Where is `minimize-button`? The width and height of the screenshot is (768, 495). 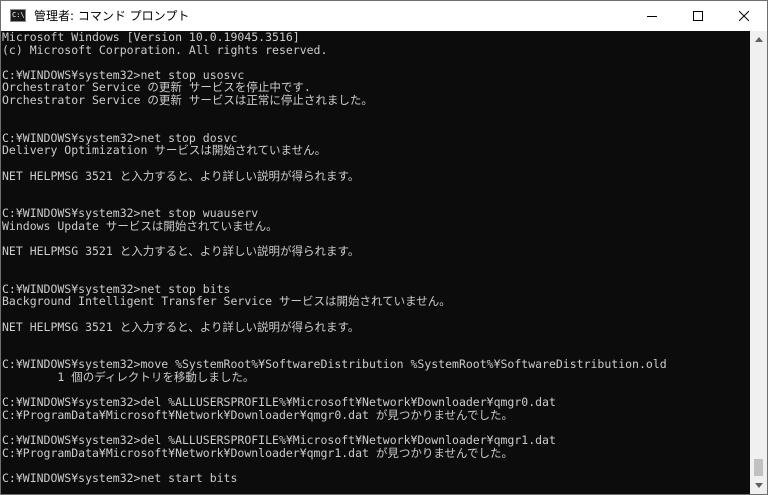 minimize-button is located at coordinates (652, 16).